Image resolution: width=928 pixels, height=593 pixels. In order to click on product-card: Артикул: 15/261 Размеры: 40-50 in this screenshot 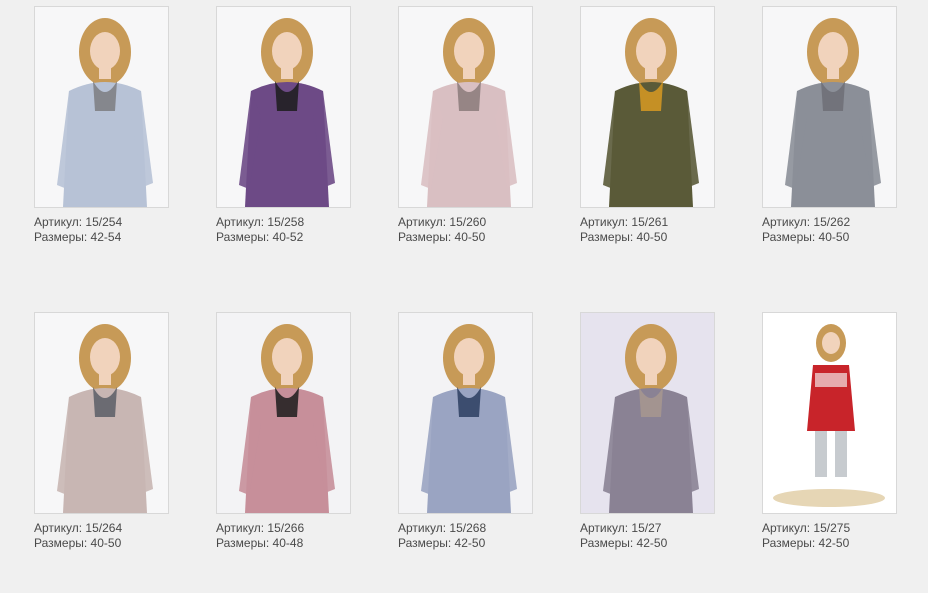, I will do `click(650, 125)`.